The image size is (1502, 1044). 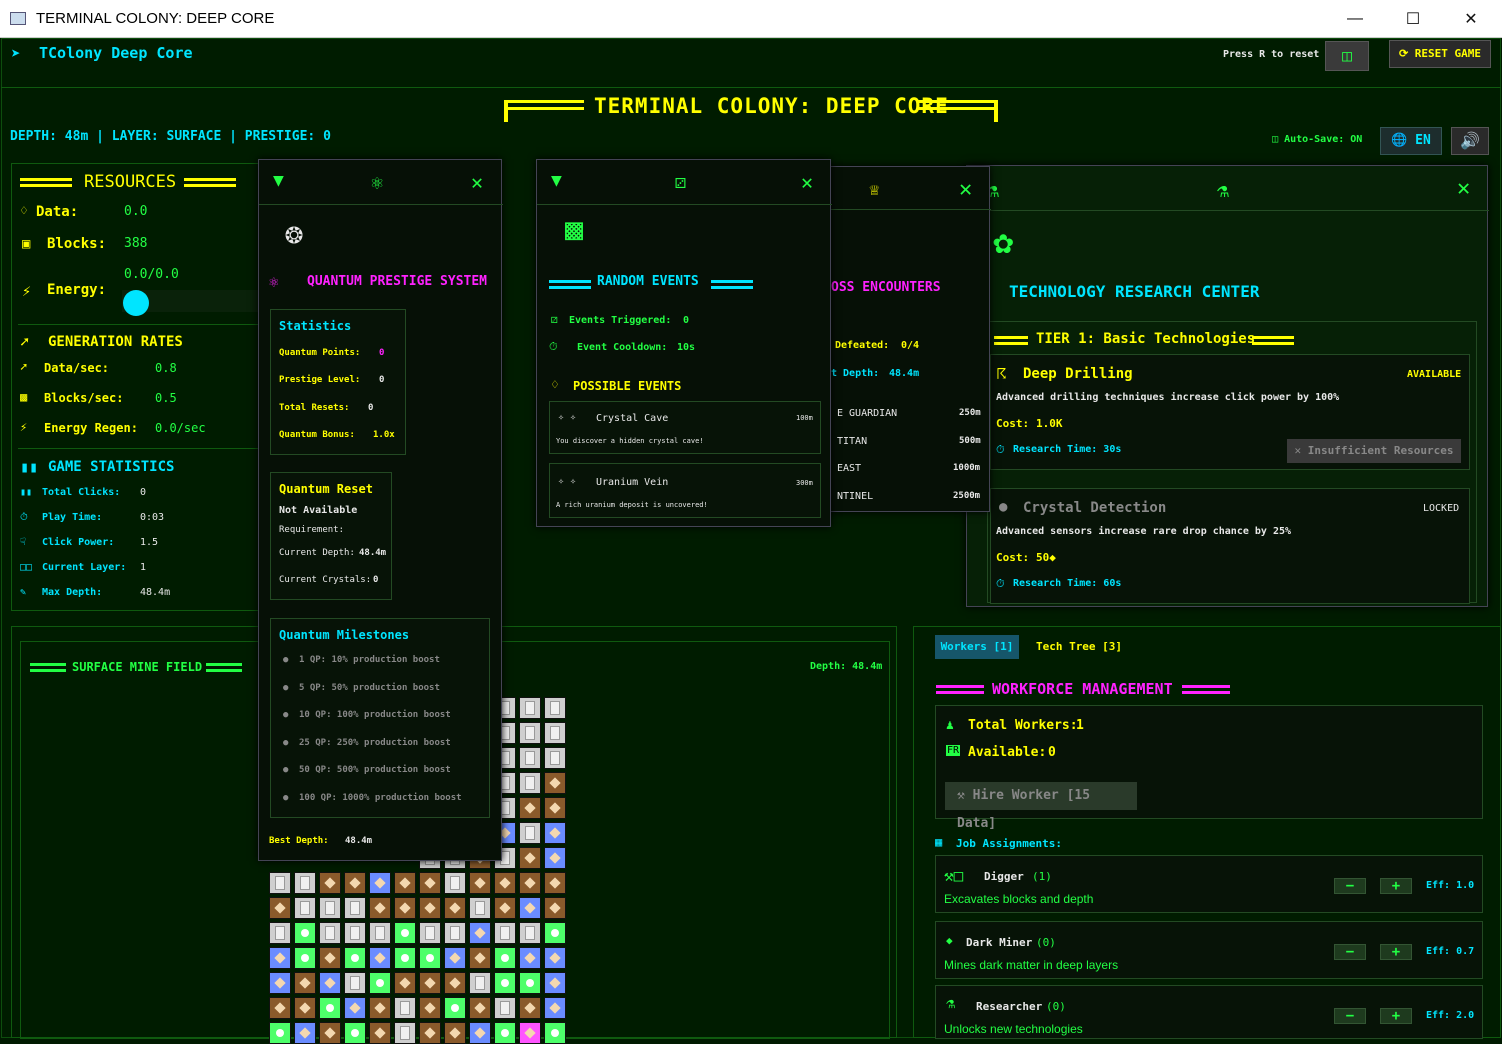 I want to click on save-button: ◫, so click(x=1347, y=56).